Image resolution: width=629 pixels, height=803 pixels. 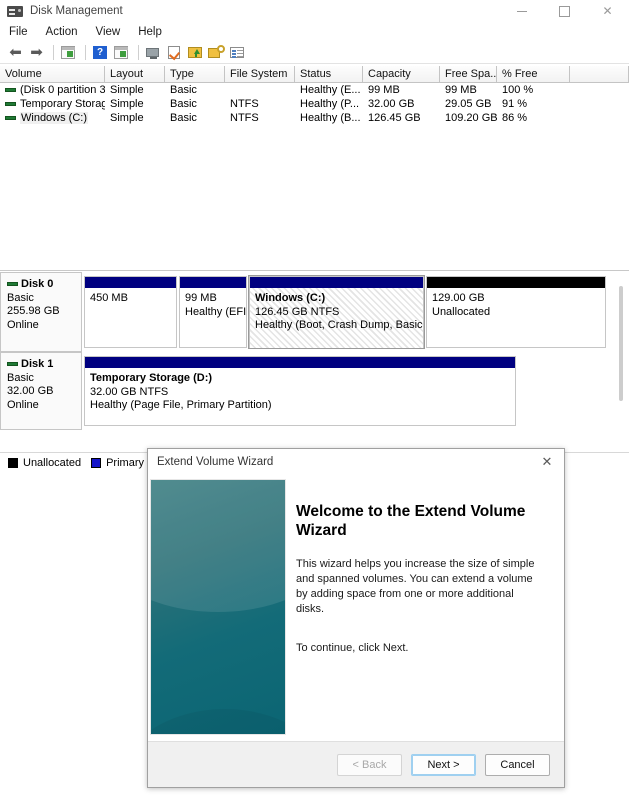 What do you see at coordinates (314, 53) in the screenshot?
I see `toolbar: ⬅ ➡ ?` at bounding box center [314, 53].